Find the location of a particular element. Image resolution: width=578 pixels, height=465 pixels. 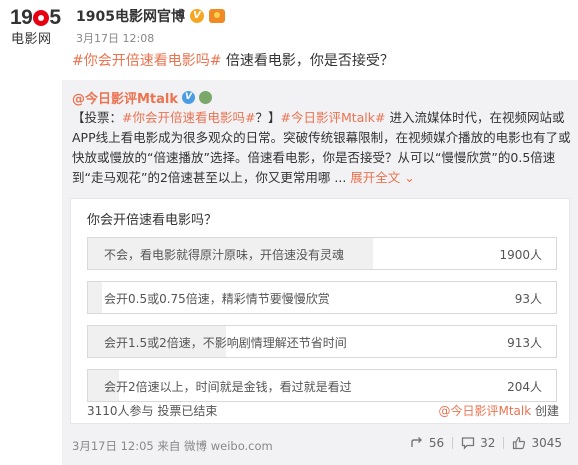

poll-option-count: 1900人 is located at coordinates (520, 255).